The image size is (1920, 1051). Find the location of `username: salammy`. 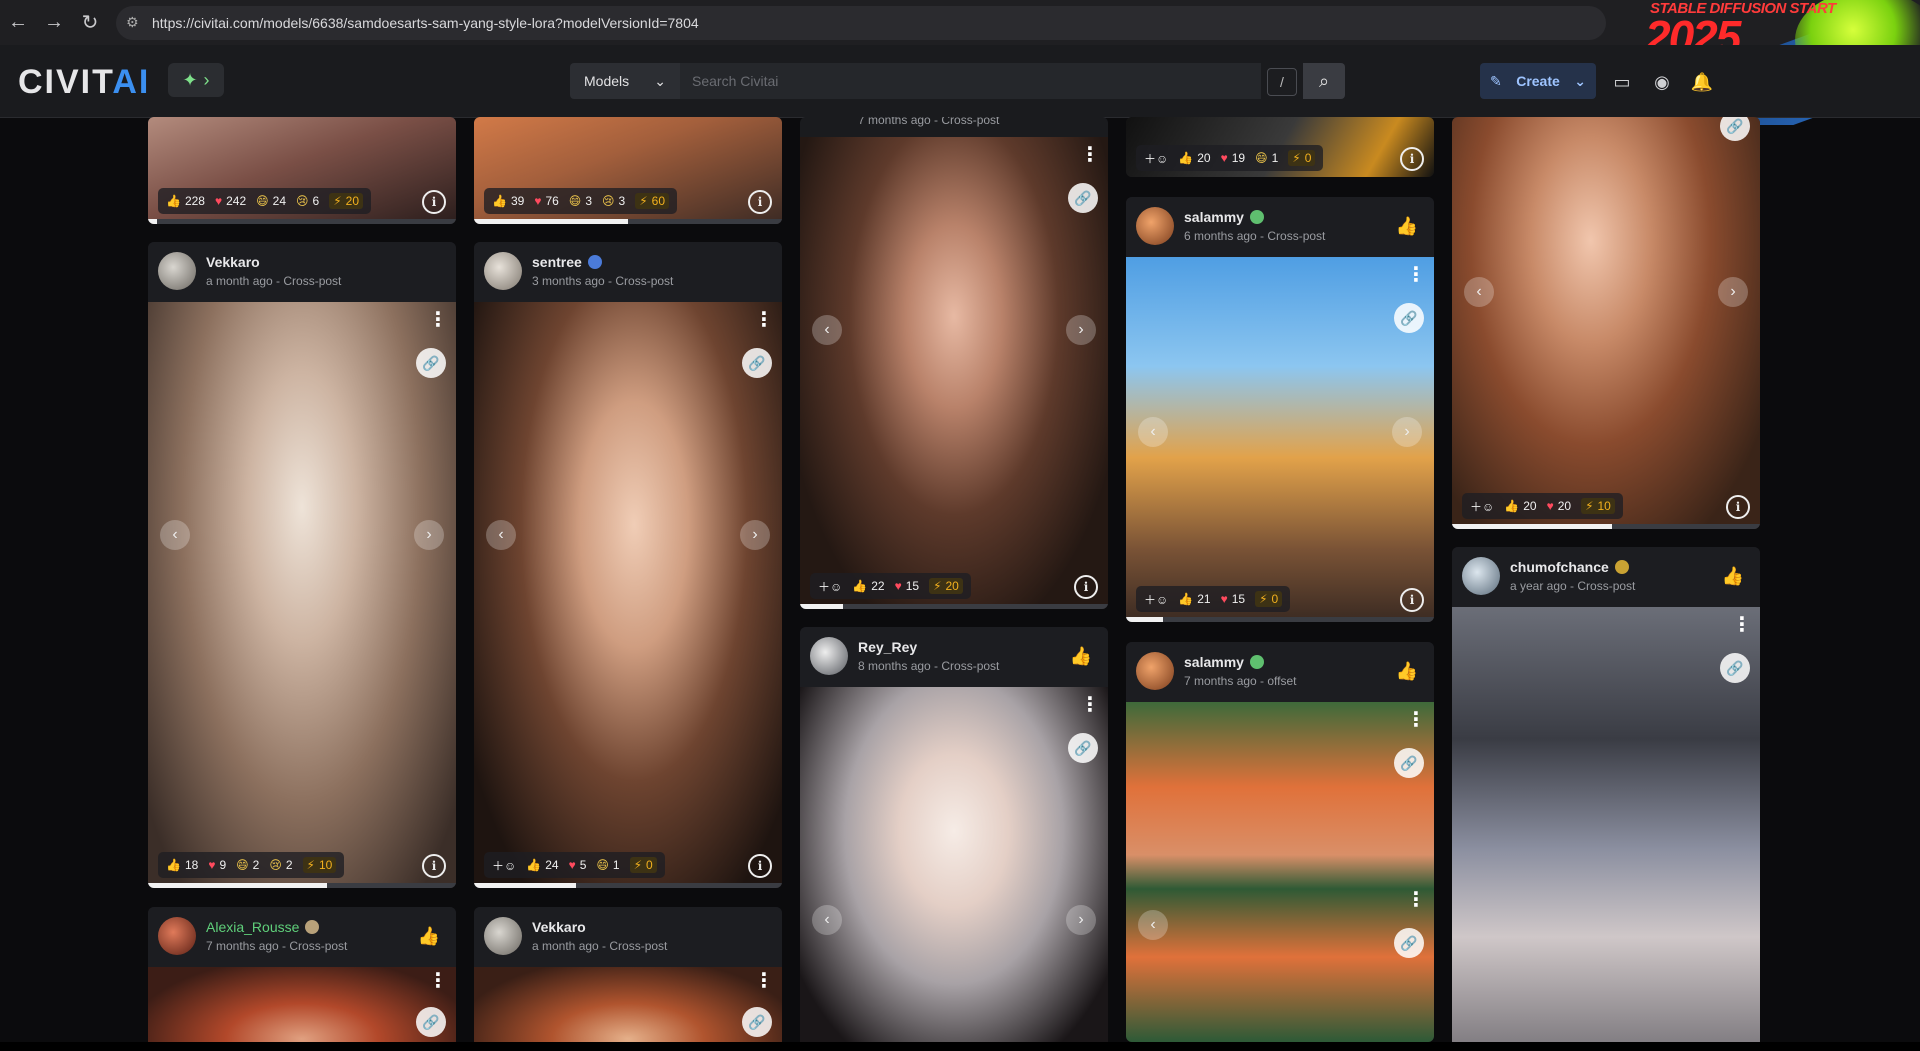

username: salammy is located at coordinates (1224, 662).